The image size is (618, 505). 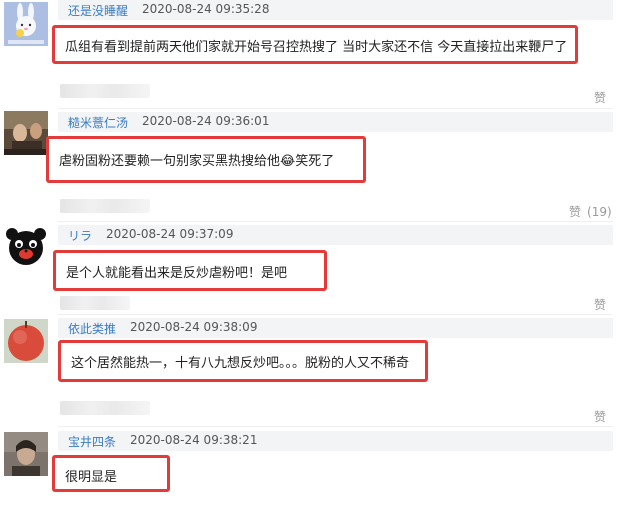 What do you see at coordinates (206, 121) in the screenshot?
I see `comment-time: 2020-08-24 09:36:01` at bounding box center [206, 121].